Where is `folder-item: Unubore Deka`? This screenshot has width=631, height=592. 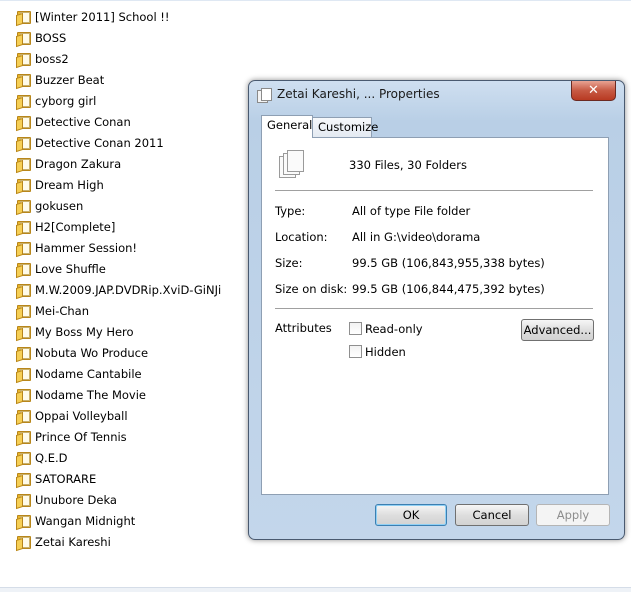 folder-item: Unubore Deka is located at coordinates (118, 499).